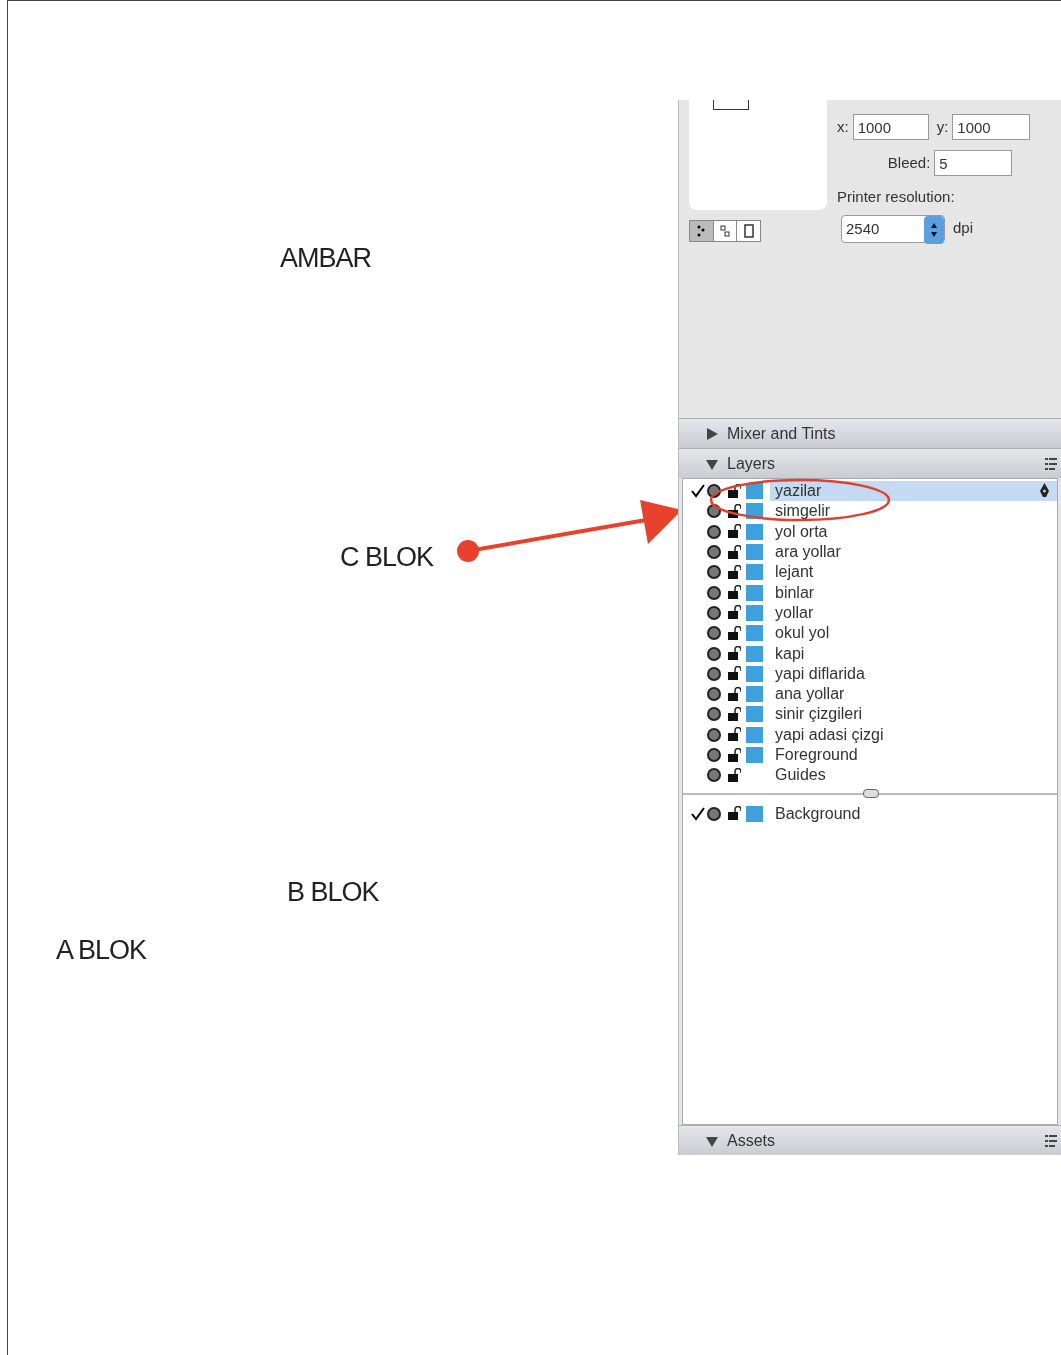 The image size is (1061, 1355). I want to click on layer-item: okul yol, so click(913, 633).